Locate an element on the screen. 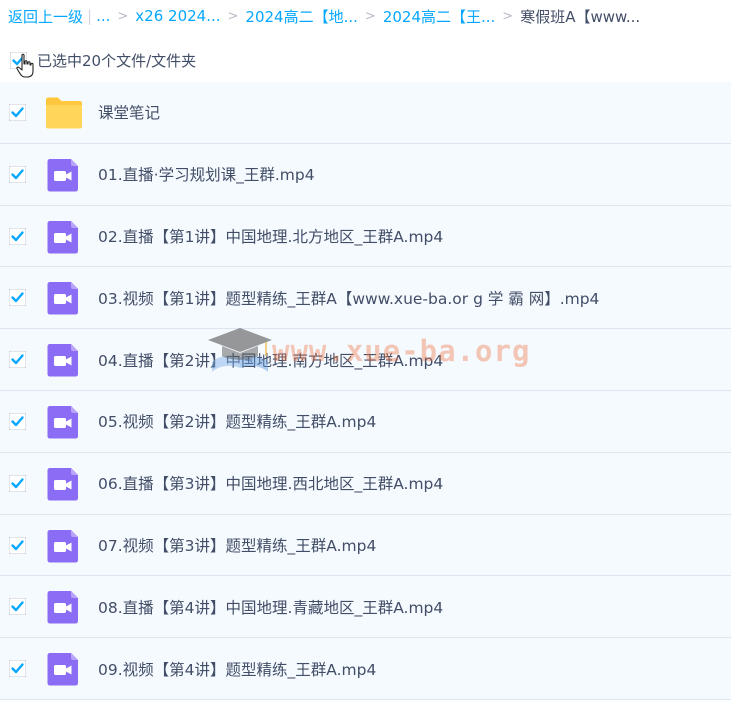 This screenshot has height=708, width=731. selection-bar: 已选中20个文件/文件夹 is located at coordinates (365, 60).